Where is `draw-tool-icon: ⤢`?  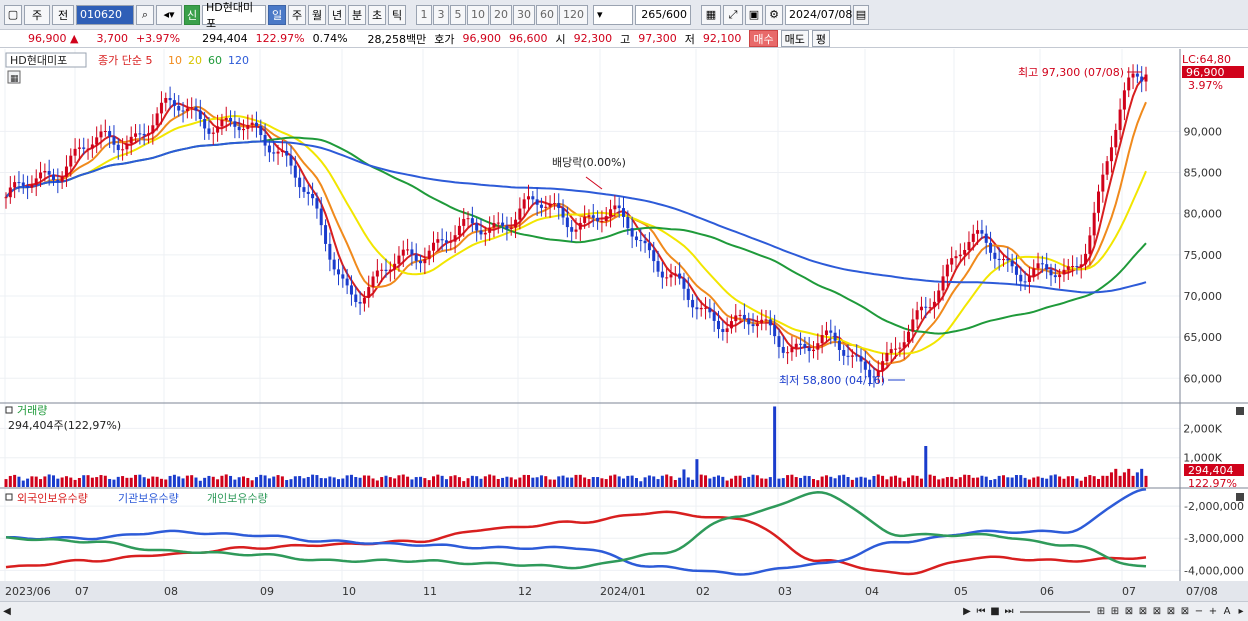
draw-tool-icon: ⤢ is located at coordinates (733, 14).